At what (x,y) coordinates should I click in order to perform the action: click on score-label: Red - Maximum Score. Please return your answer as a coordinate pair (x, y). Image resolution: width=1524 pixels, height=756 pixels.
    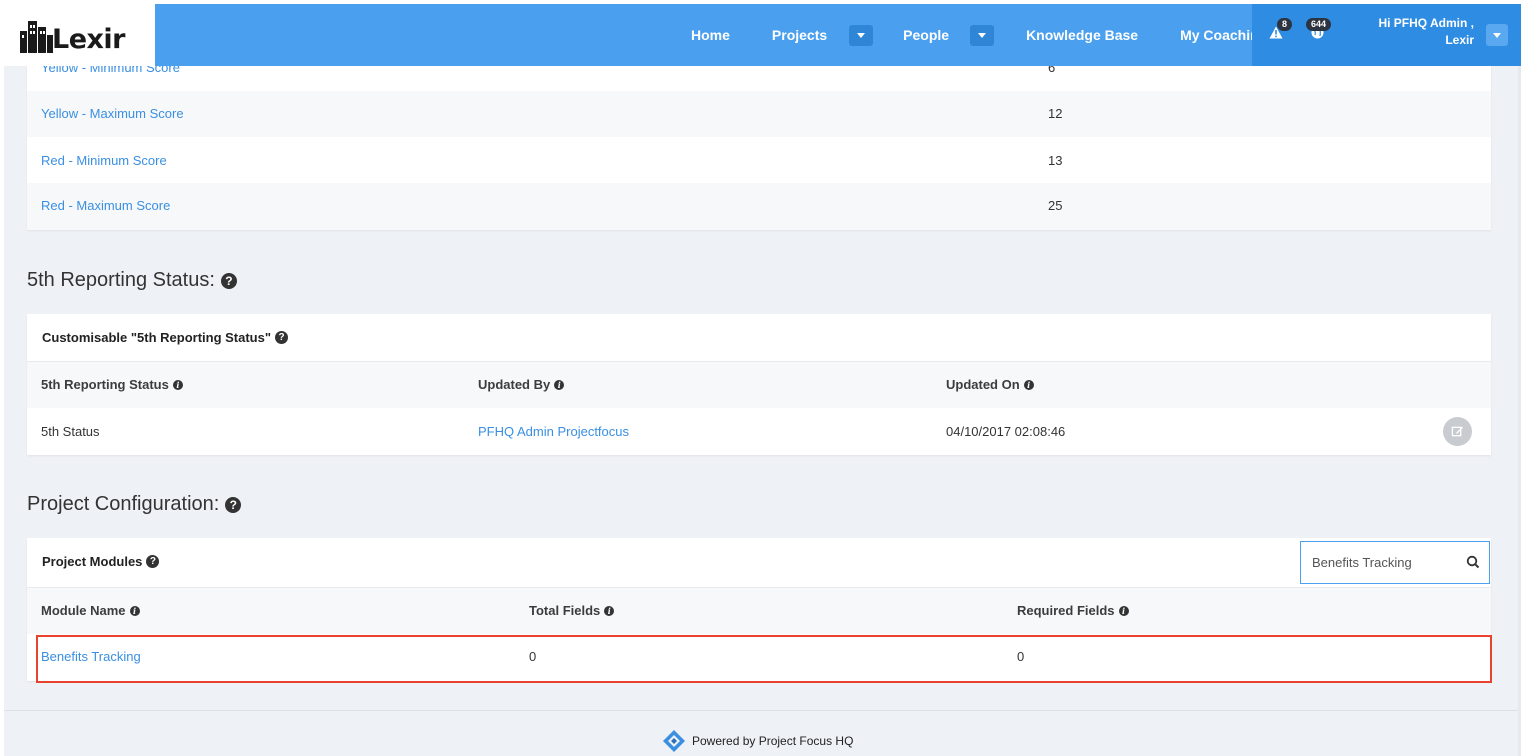
    Looking at the image, I should click on (105, 205).